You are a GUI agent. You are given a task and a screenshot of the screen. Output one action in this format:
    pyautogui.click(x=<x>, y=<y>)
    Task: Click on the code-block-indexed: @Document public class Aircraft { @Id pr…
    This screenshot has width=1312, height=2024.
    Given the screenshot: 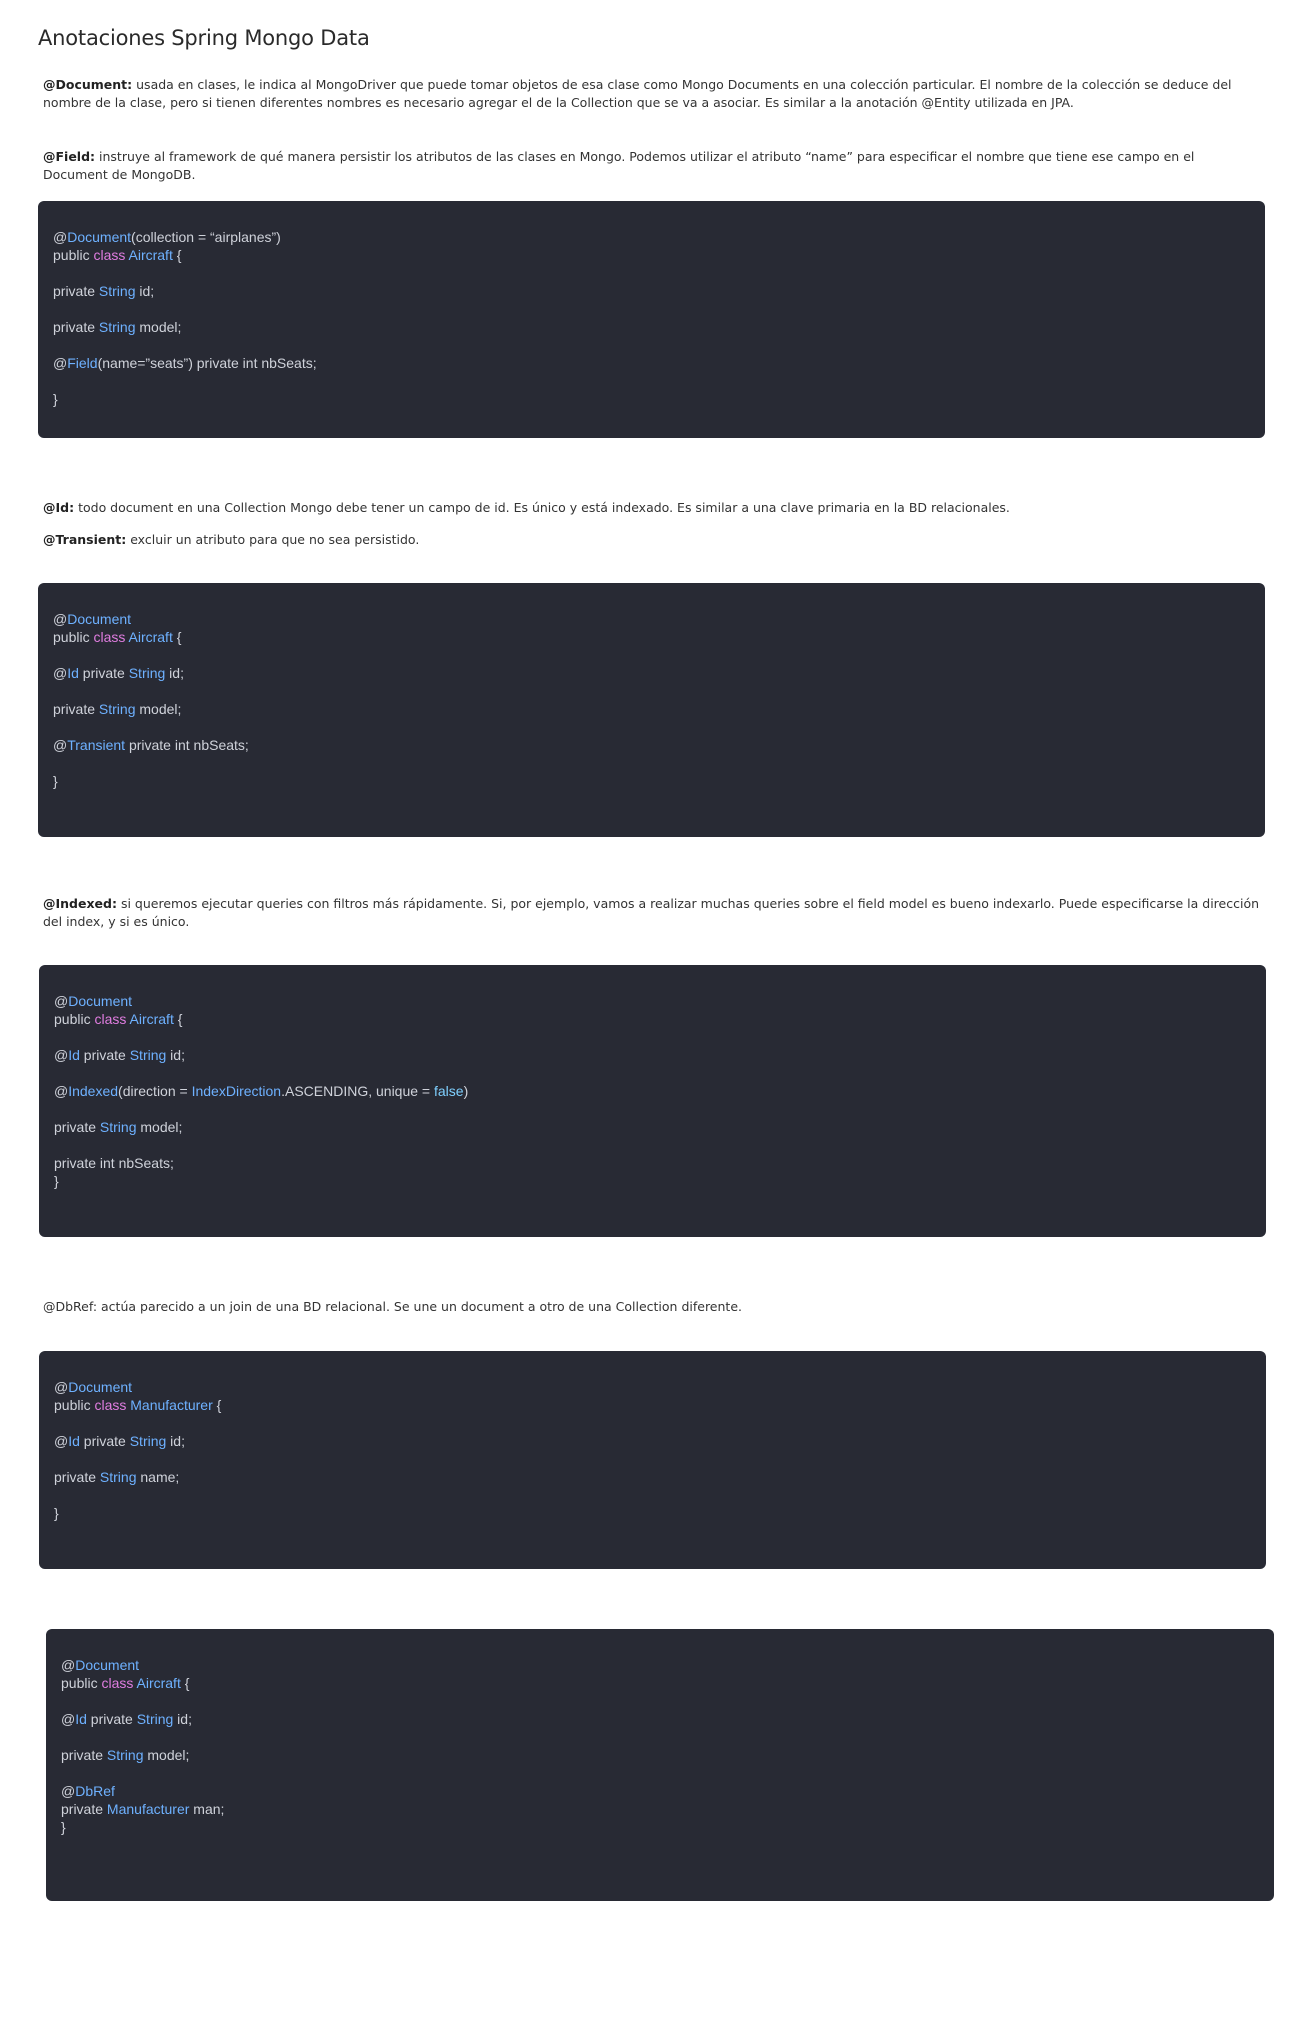 What is the action you would take?
    pyautogui.click(x=652, y=1101)
    